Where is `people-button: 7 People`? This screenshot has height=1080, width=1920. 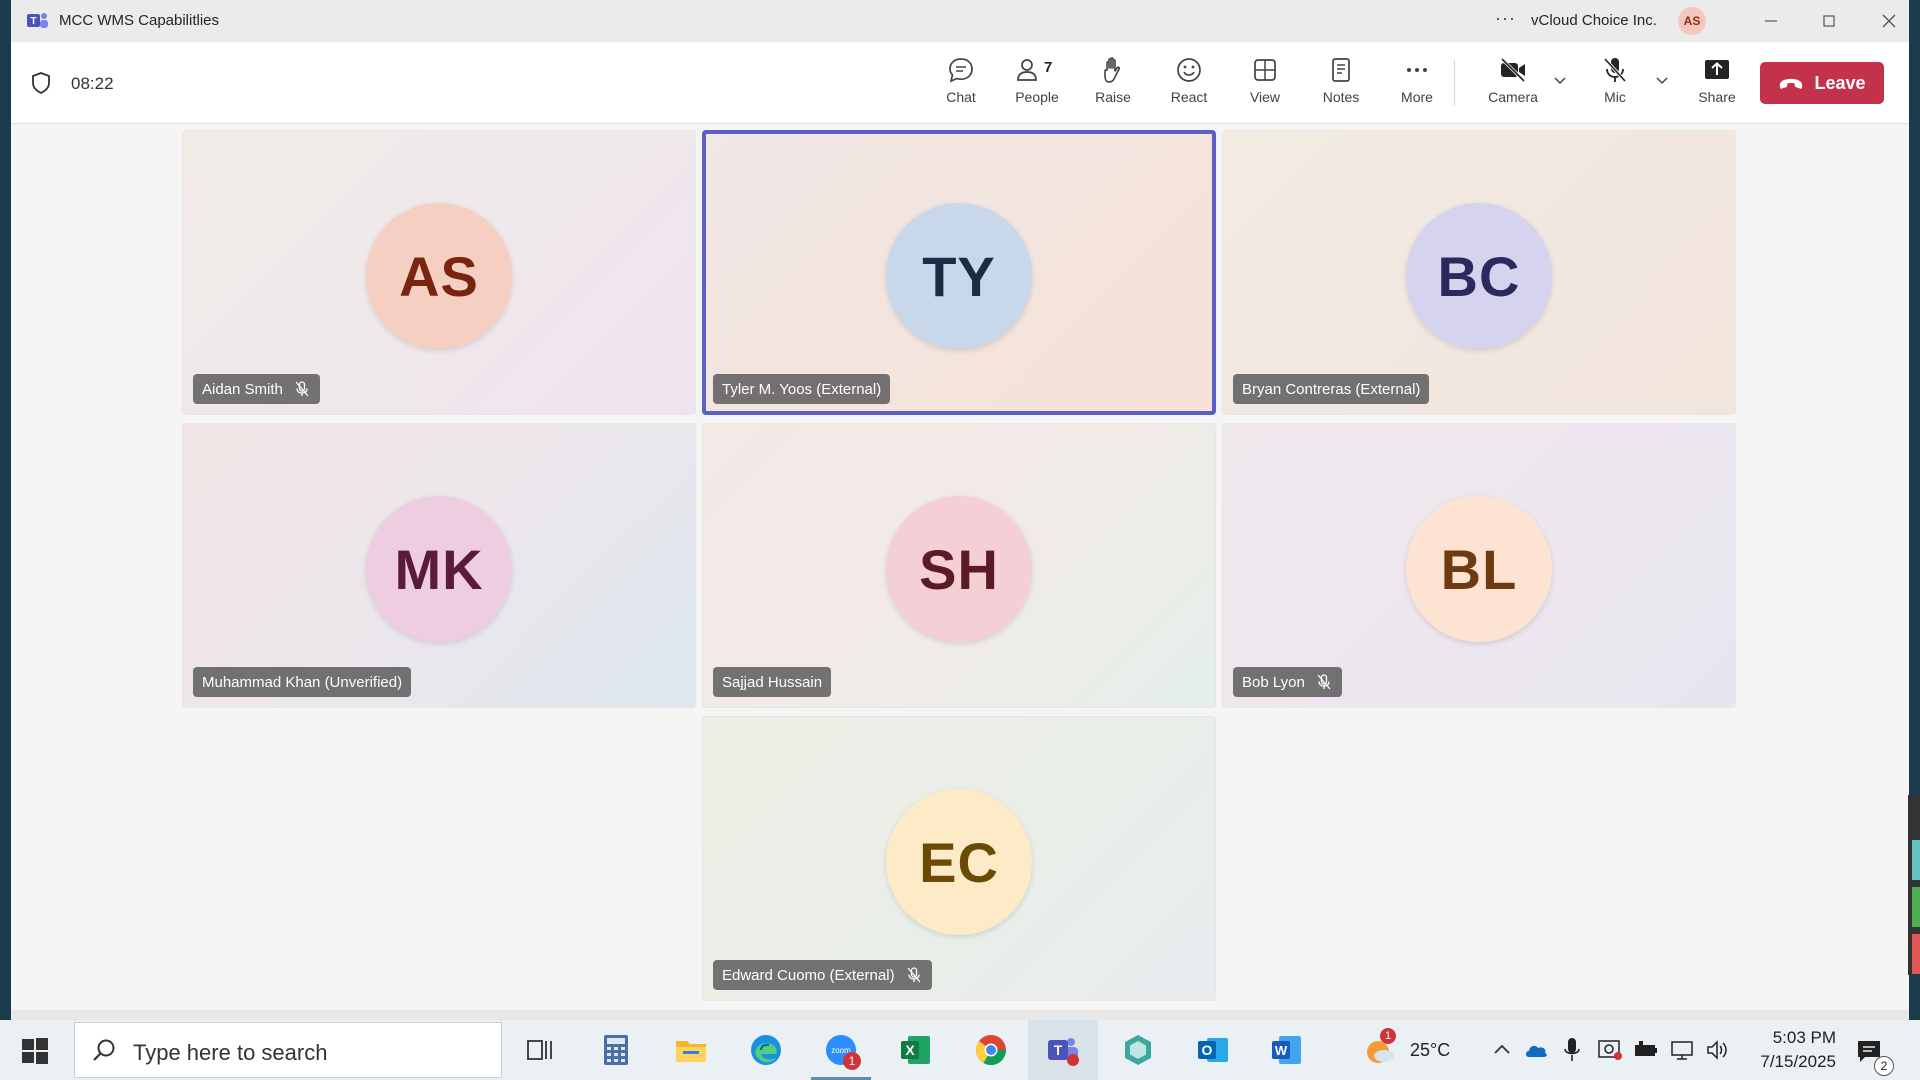 people-button: 7 People is located at coordinates (1037, 85).